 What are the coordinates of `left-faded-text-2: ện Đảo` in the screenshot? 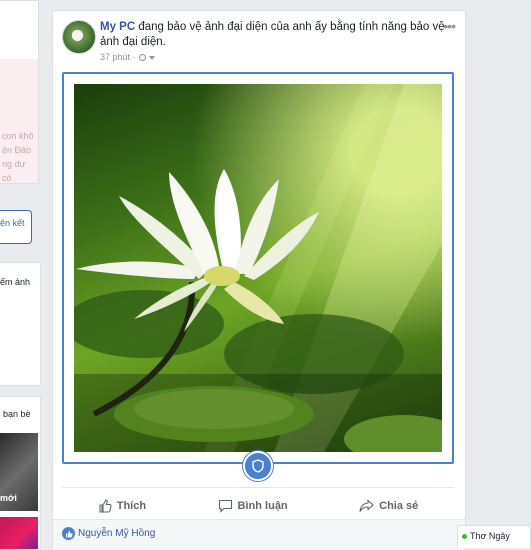 It's located at (17, 150).